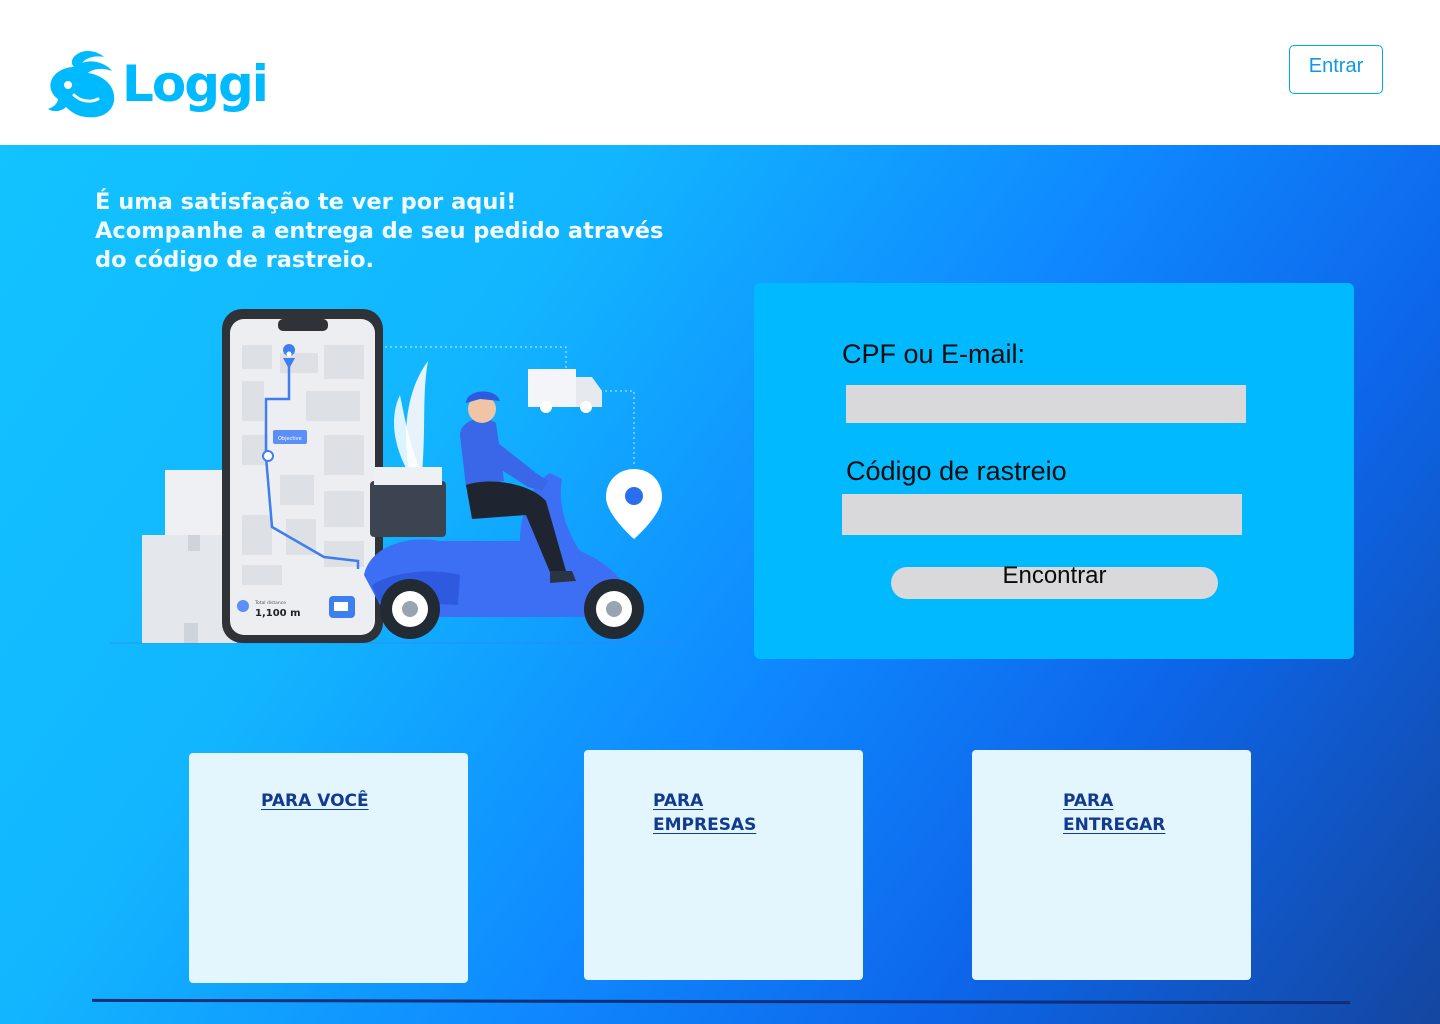 The image size is (1440, 1024). What do you see at coordinates (1111, 865) in the screenshot?
I see `card-para-entregar: PARA ENTREGAR` at bounding box center [1111, 865].